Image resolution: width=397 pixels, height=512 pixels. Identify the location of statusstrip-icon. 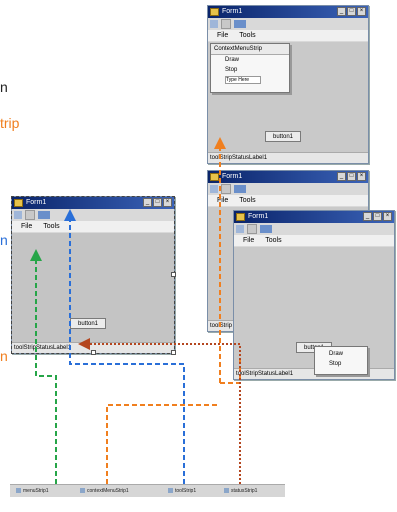
(226, 491).